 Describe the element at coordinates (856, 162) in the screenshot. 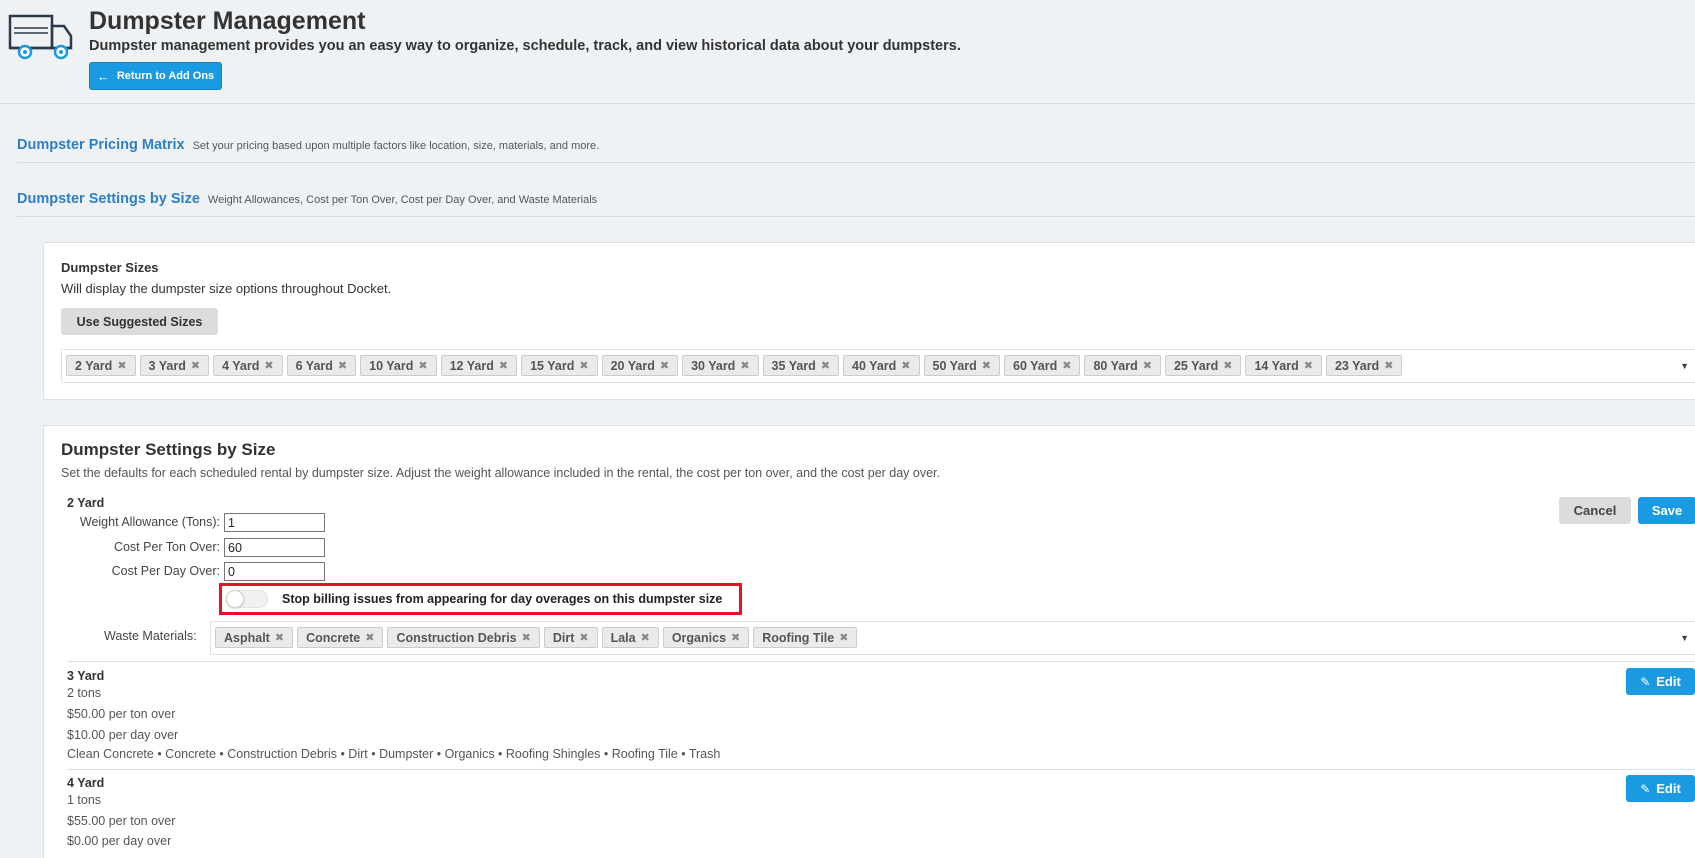

I see `divider` at that location.